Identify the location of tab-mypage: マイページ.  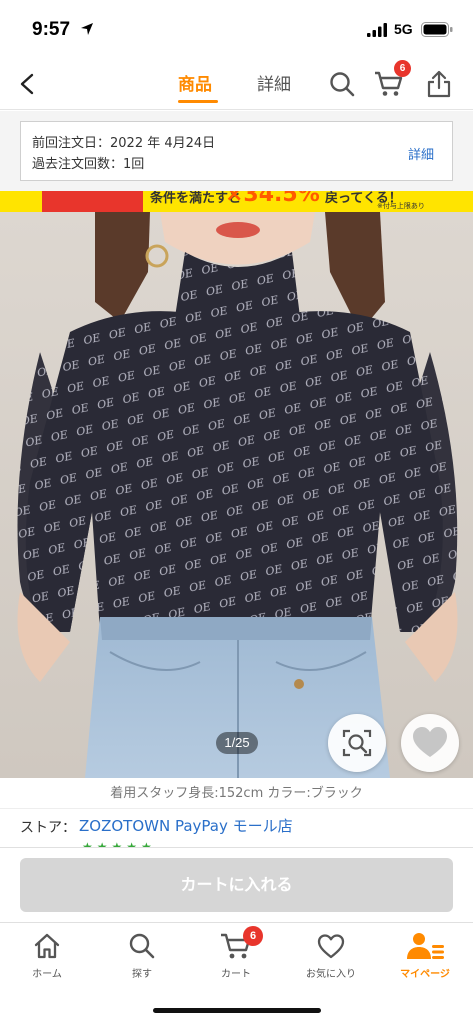
(425, 959).